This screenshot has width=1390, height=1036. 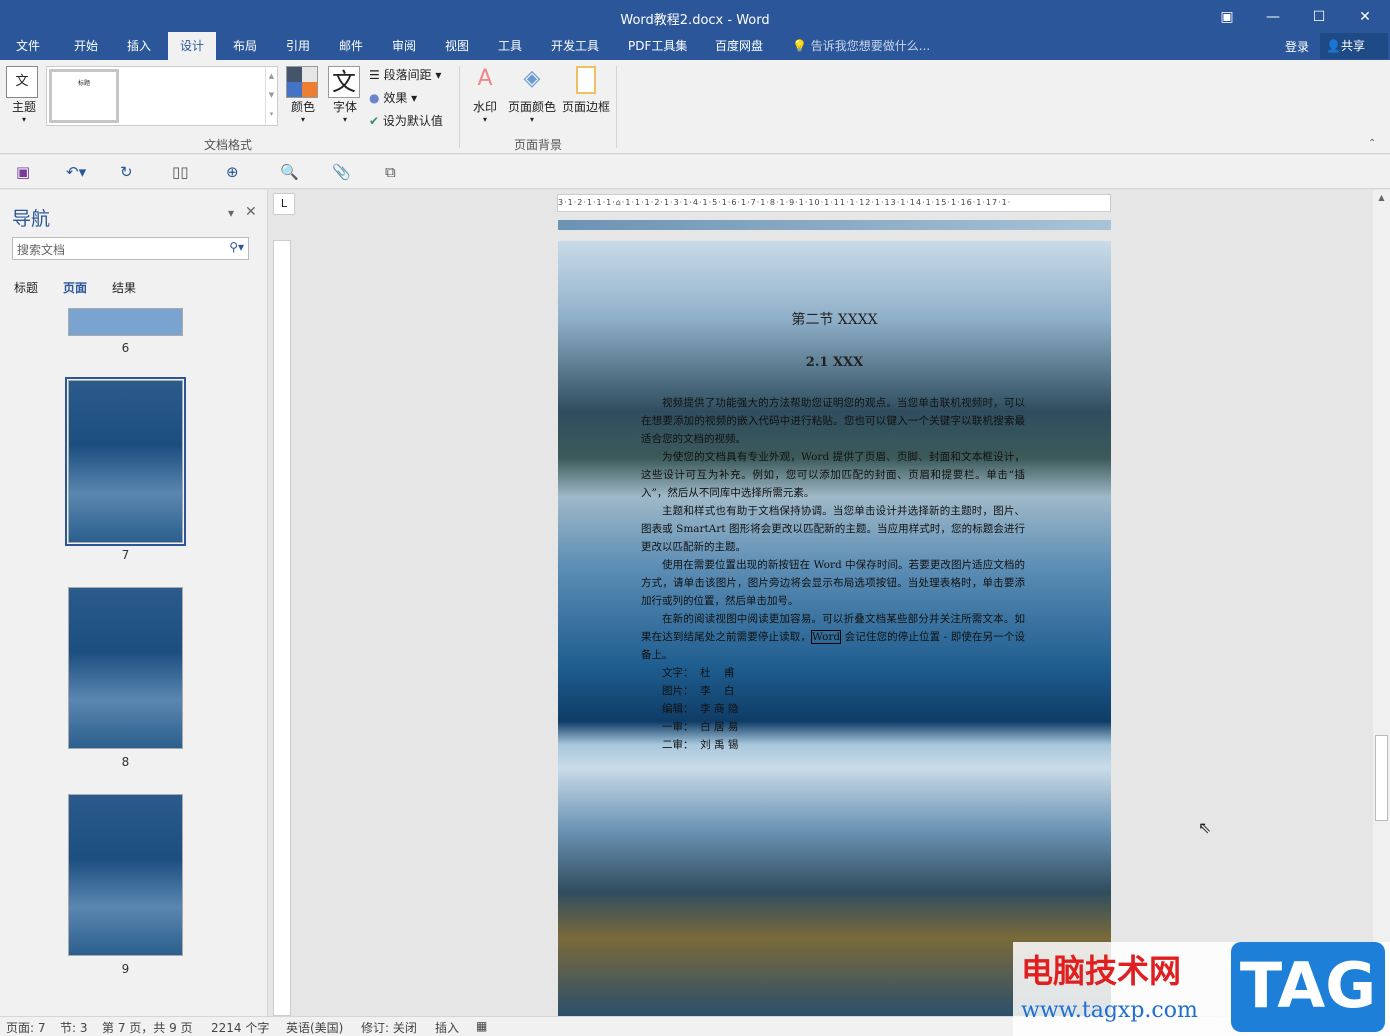 I want to click on maximize-button: ☐, so click(x=1319, y=17).